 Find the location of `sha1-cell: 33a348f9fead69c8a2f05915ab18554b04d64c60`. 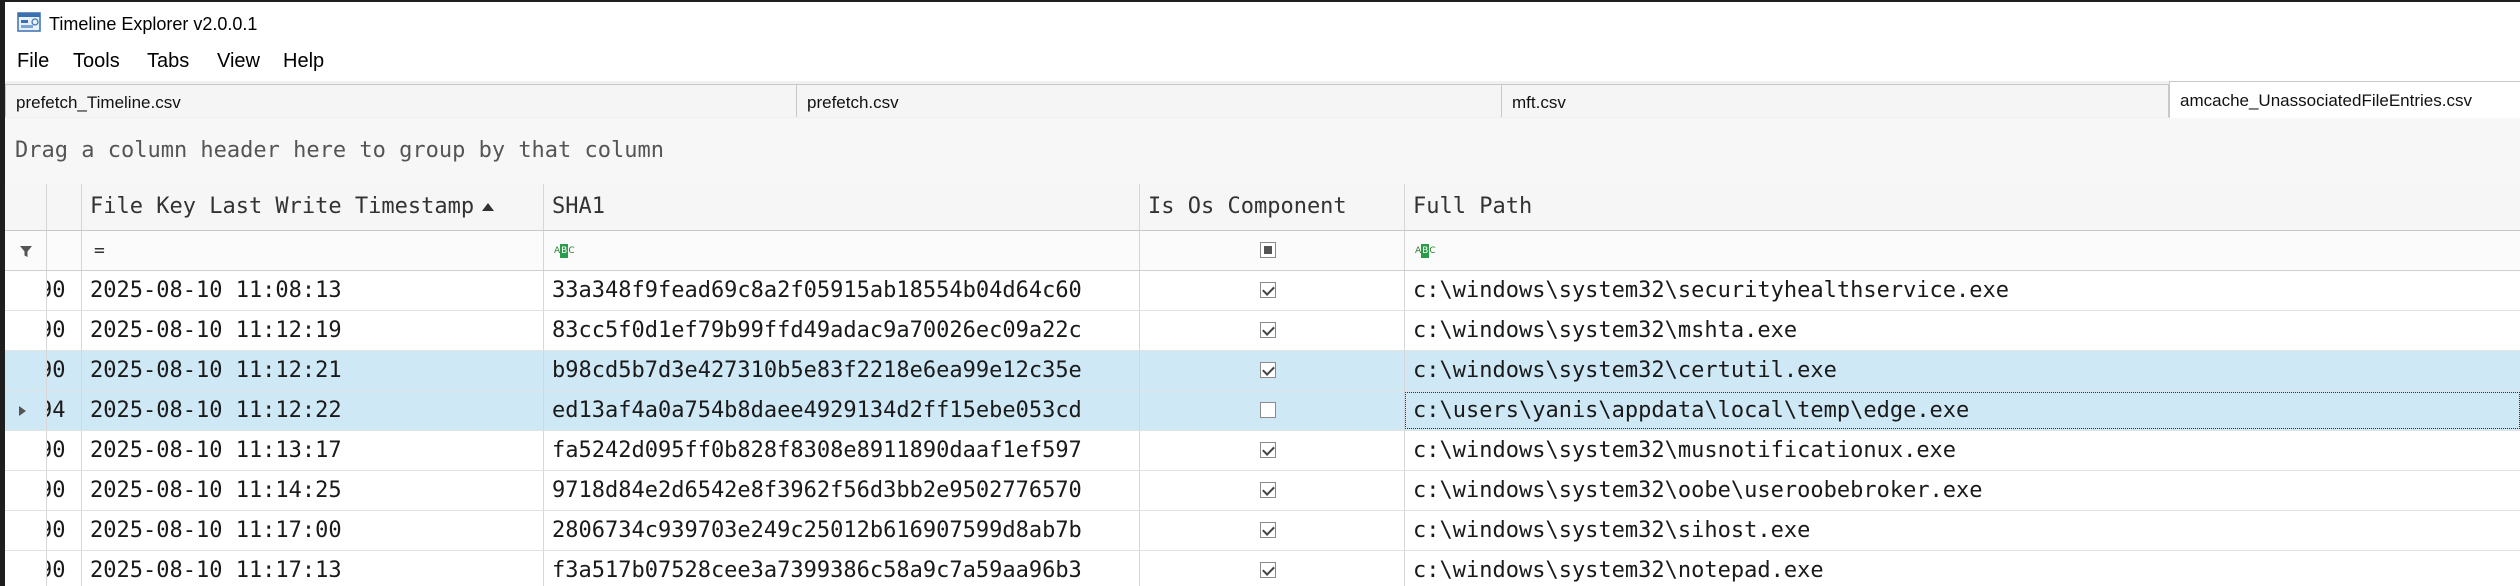

sha1-cell: 33a348f9fead69c8a2f05915ab18554b04d64c60 is located at coordinates (842, 290).